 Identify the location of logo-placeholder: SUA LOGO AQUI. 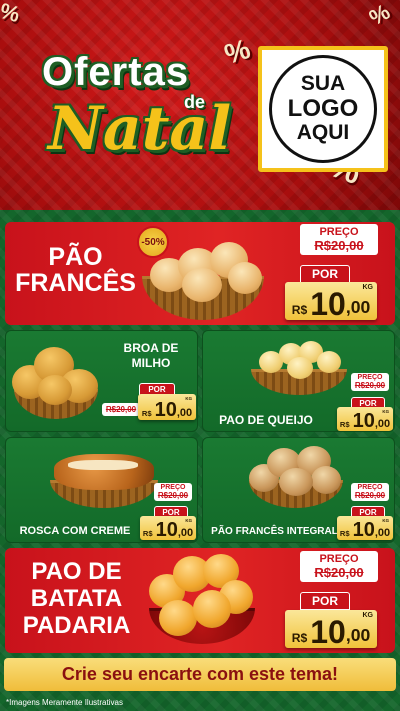
(323, 109).